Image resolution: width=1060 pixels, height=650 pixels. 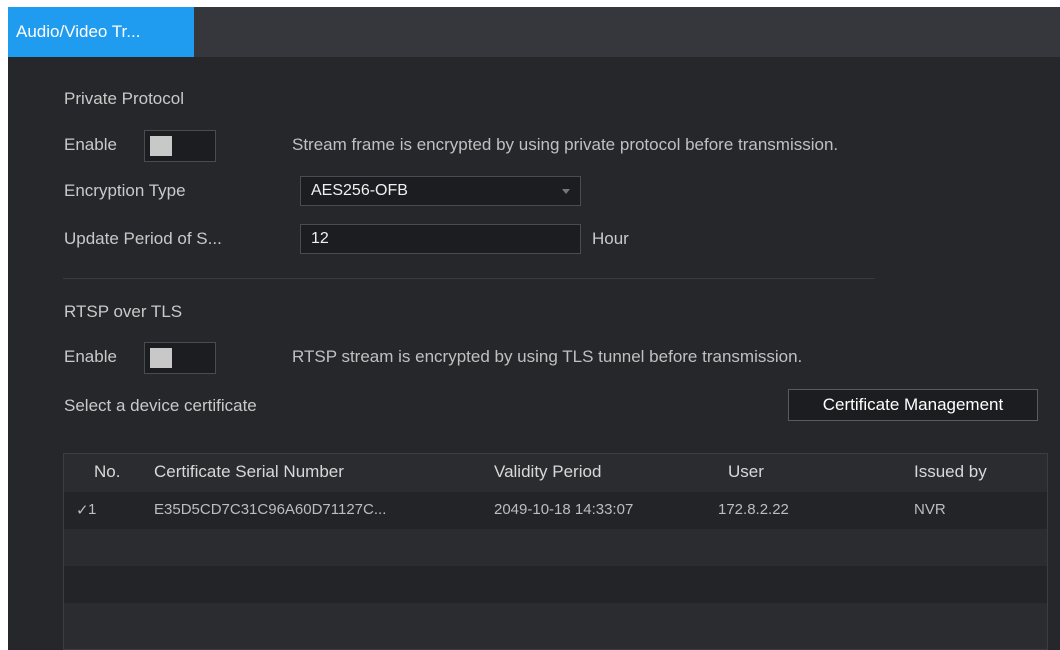 What do you see at coordinates (124, 98) in the screenshot?
I see `private-protocol-title: Private Protocol` at bounding box center [124, 98].